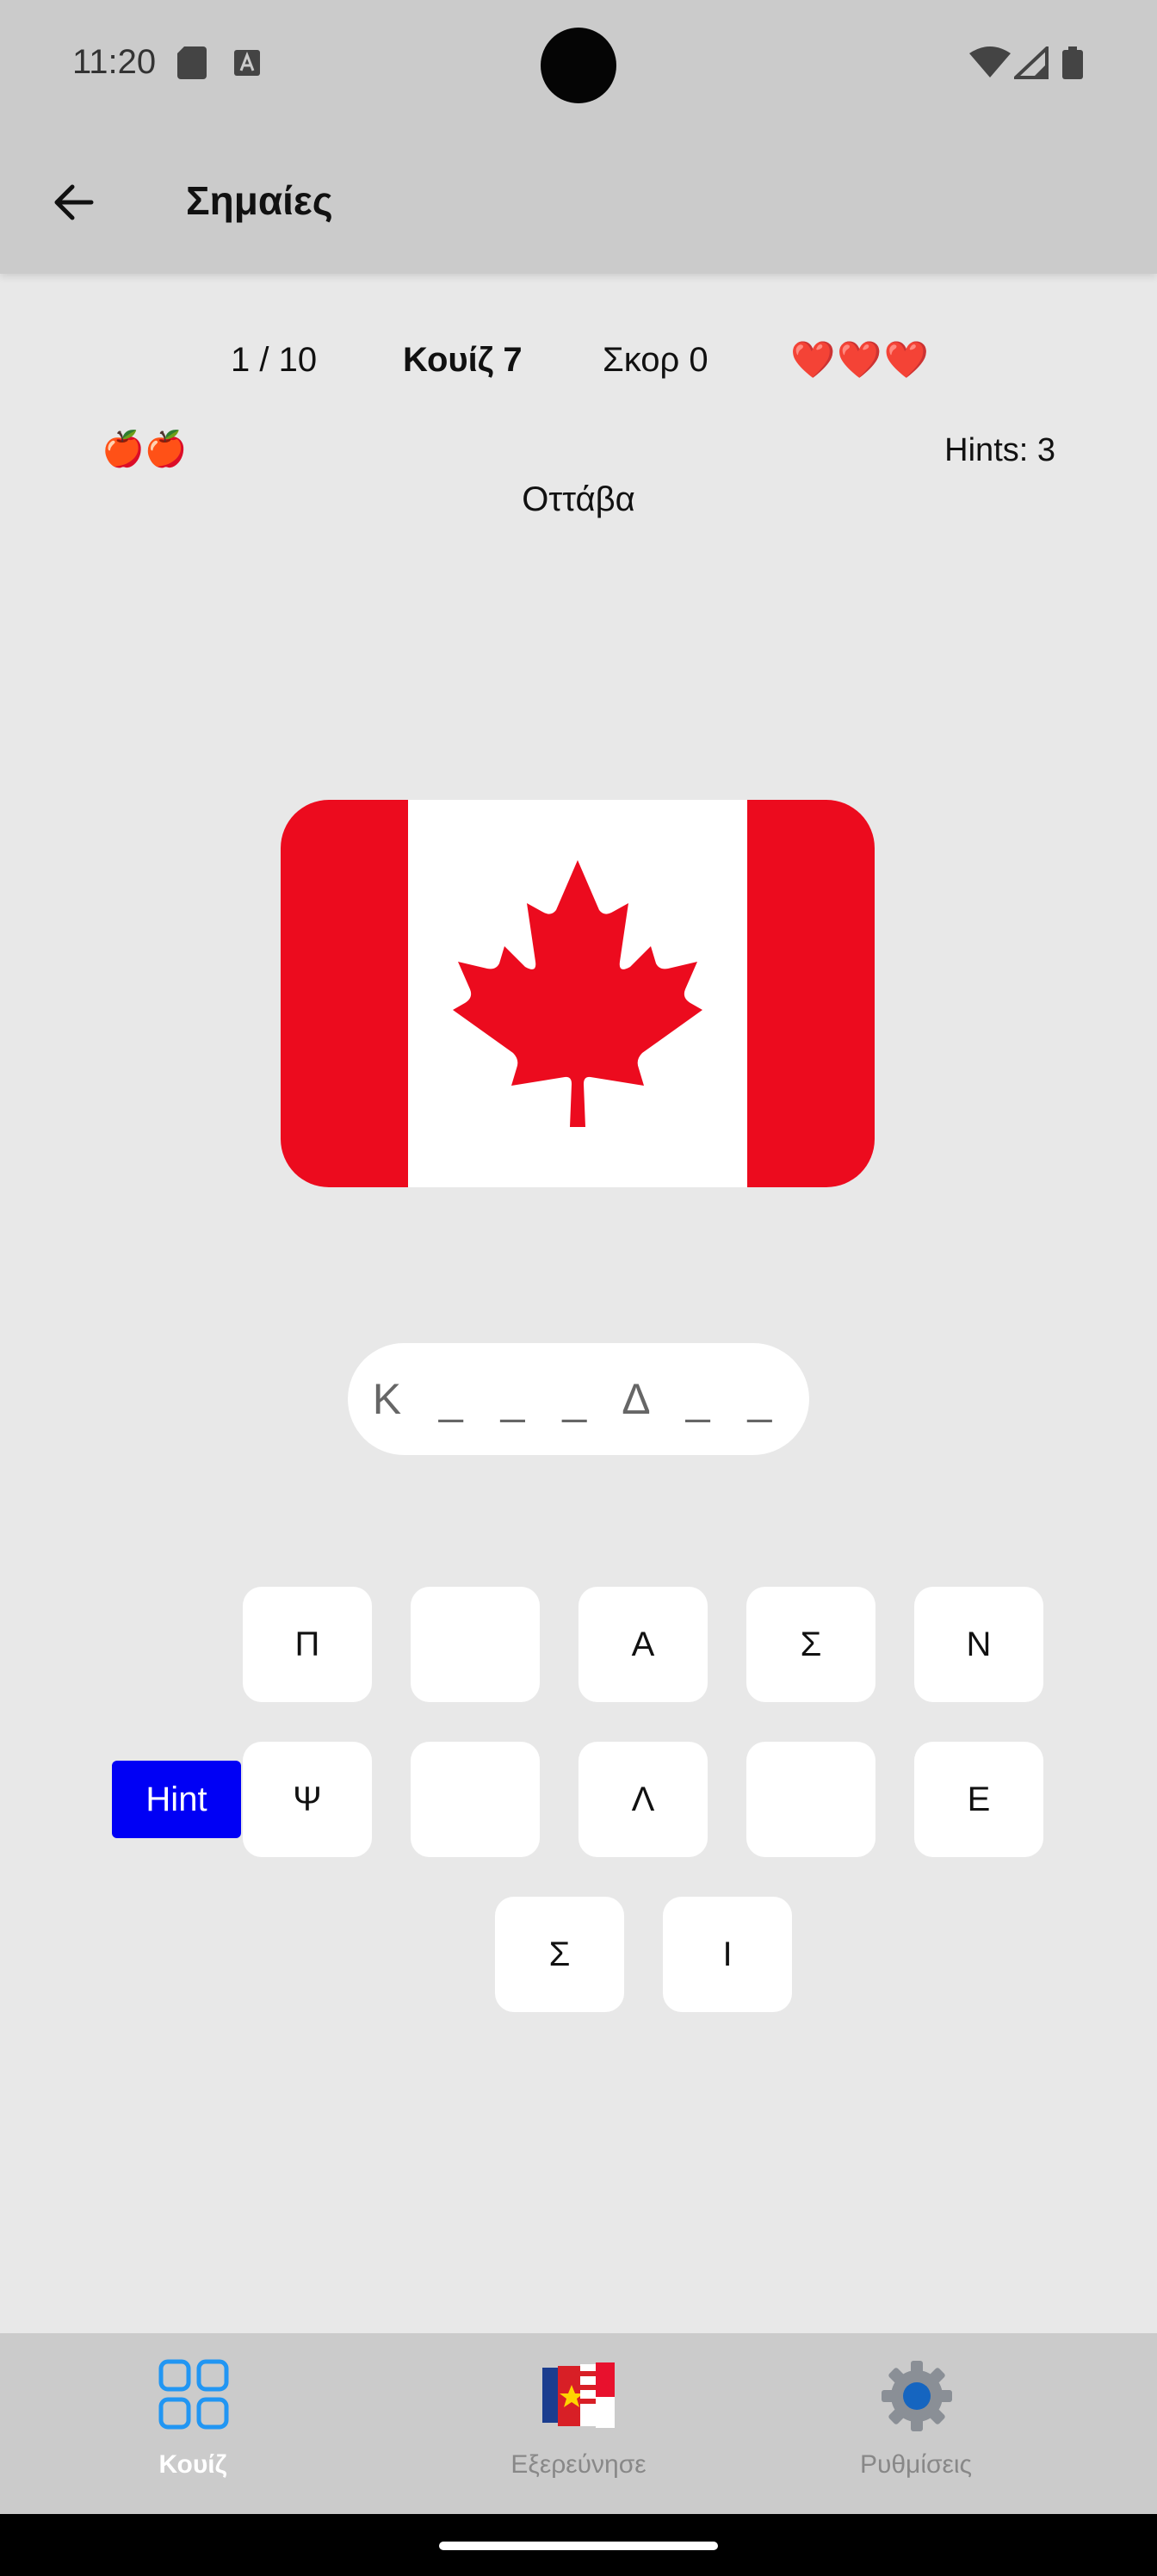 The image size is (1157, 2576). What do you see at coordinates (728, 1955) in the screenshot?
I see `letter-key: Ι` at bounding box center [728, 1955].